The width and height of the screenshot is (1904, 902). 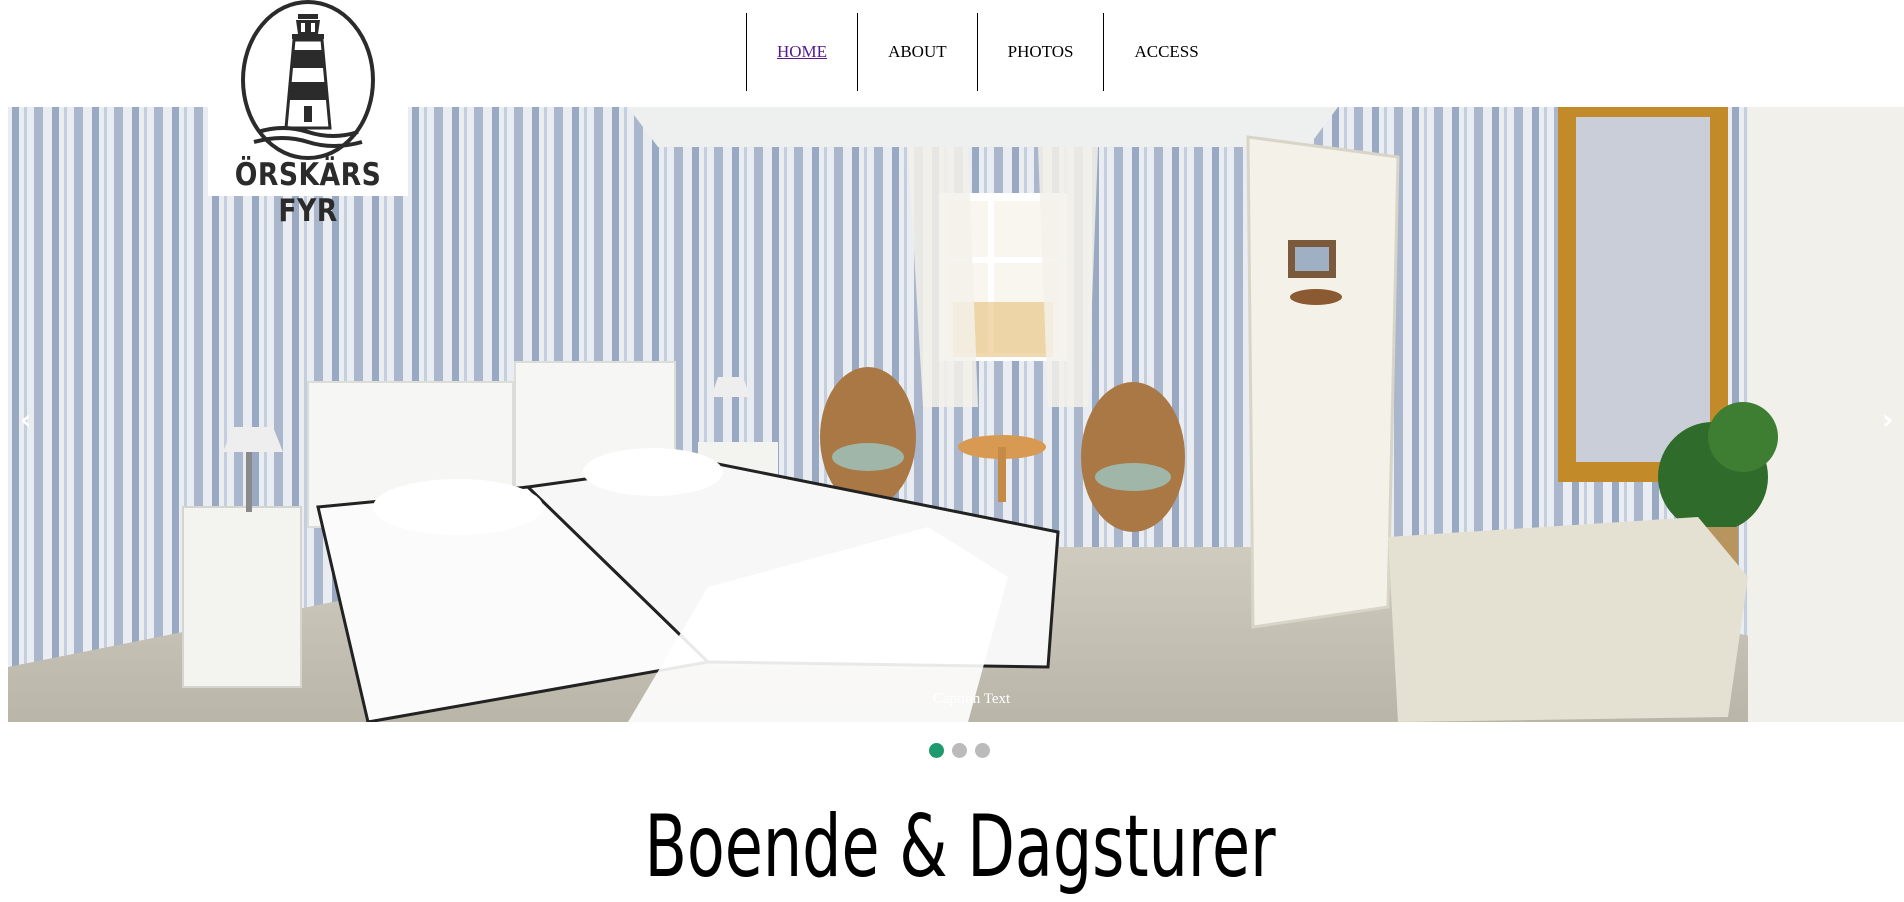 What do you see at coordinates (1040, 52) in the screenshot?
I see `nav-photos: PHOTOS` at bounding box center [1040, 52].